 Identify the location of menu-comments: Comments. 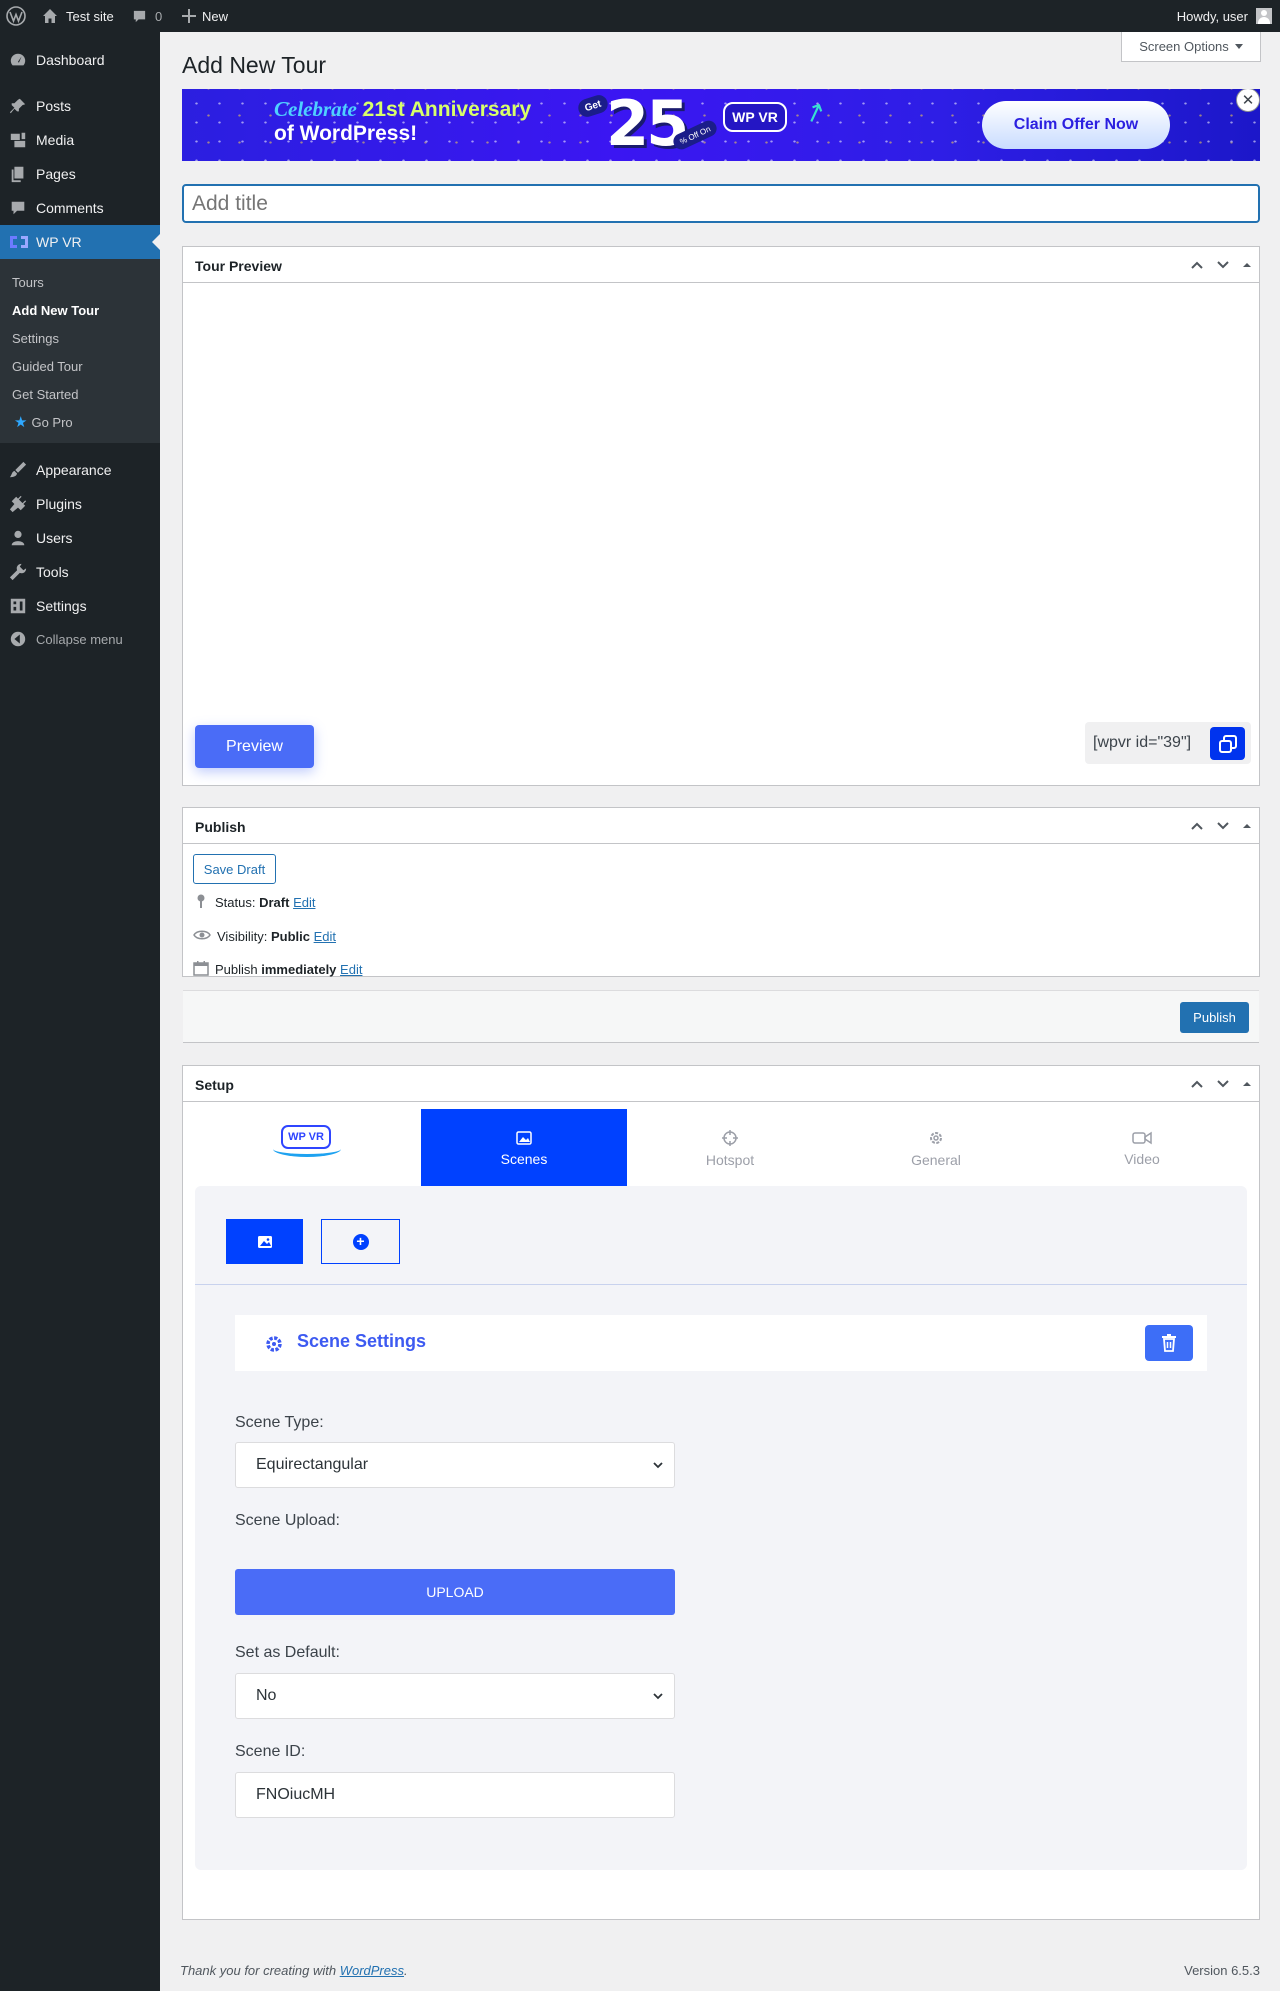
(80, 208).